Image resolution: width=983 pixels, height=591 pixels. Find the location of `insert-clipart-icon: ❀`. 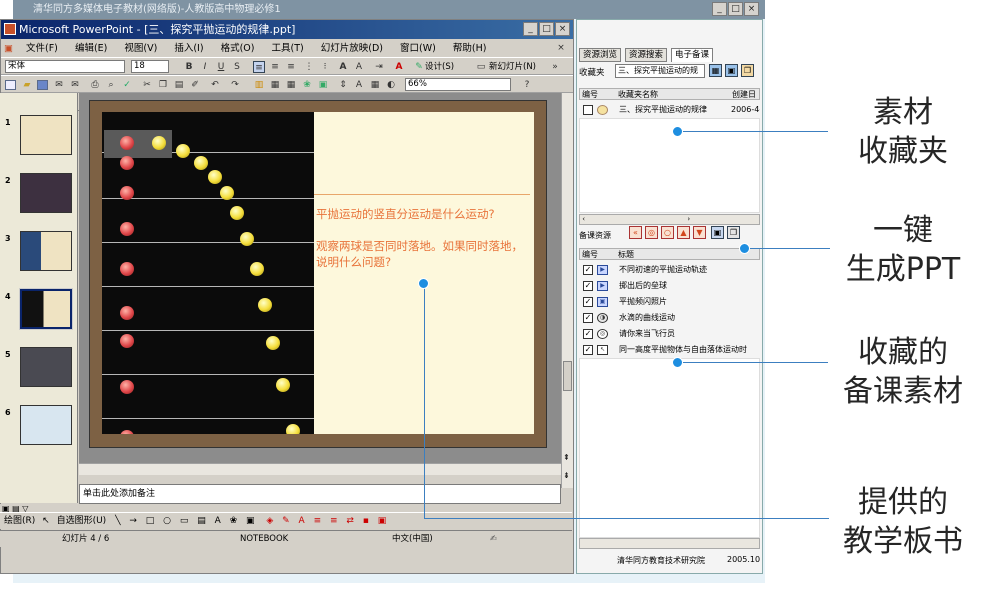

insert-clipart-icon: ❀ is located at coordinates (307, 85).